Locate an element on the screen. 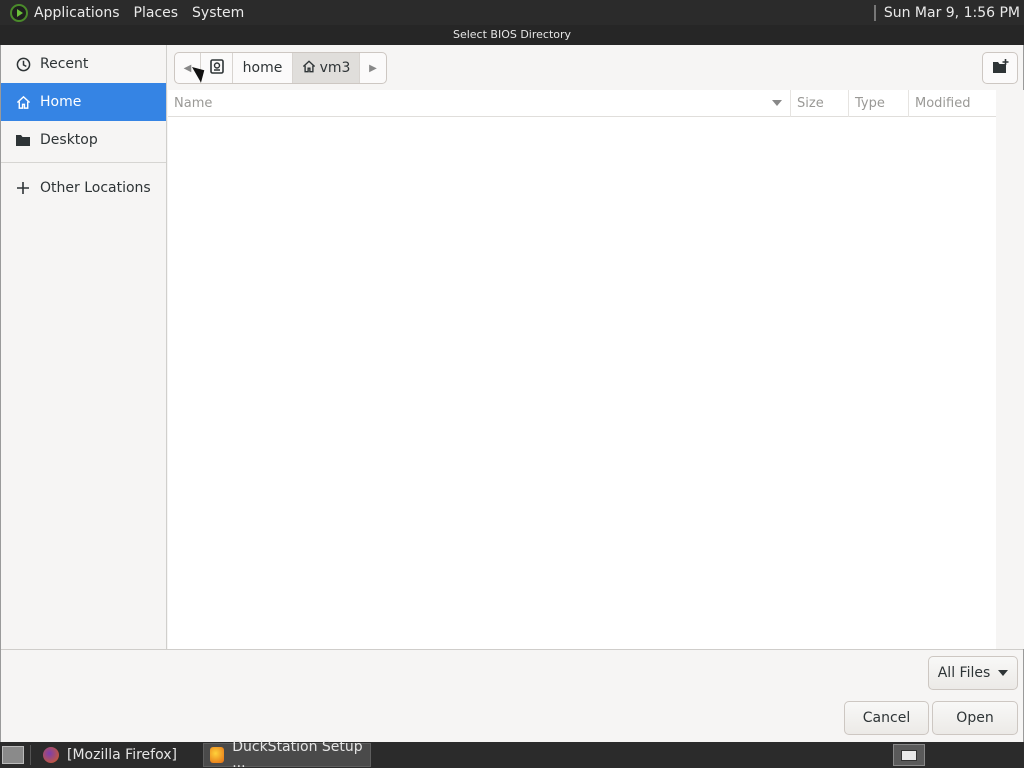  clock-icon is located at coordinates (23, 64).